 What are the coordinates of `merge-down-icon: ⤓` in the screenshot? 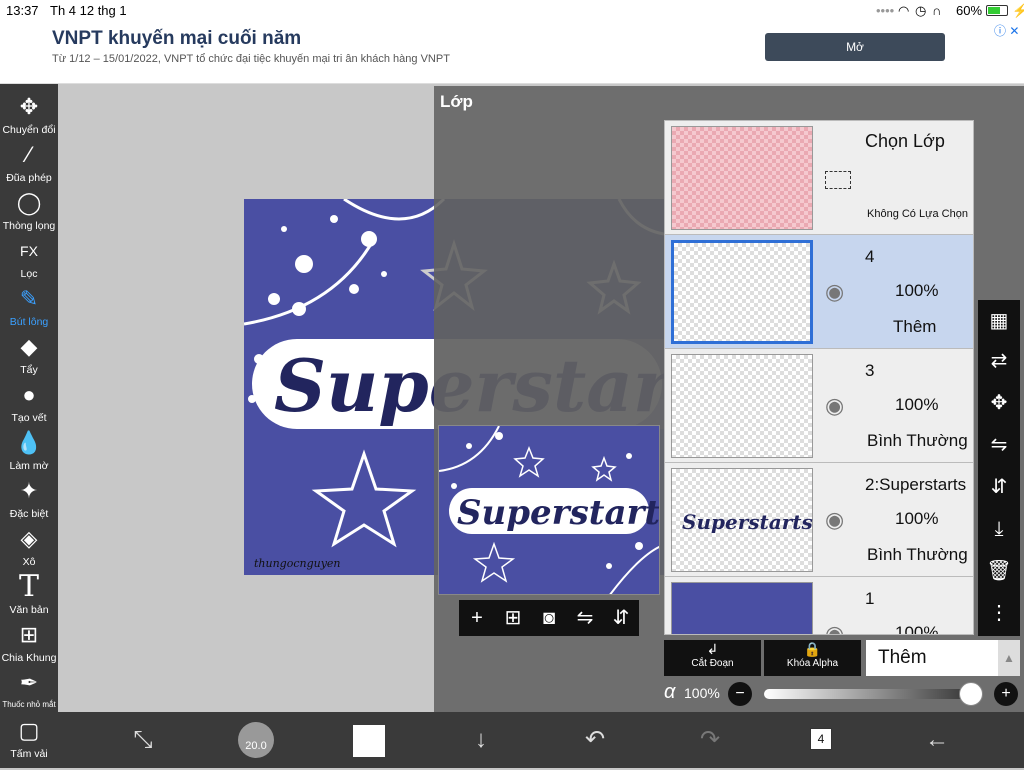 It's located at (999, 529).